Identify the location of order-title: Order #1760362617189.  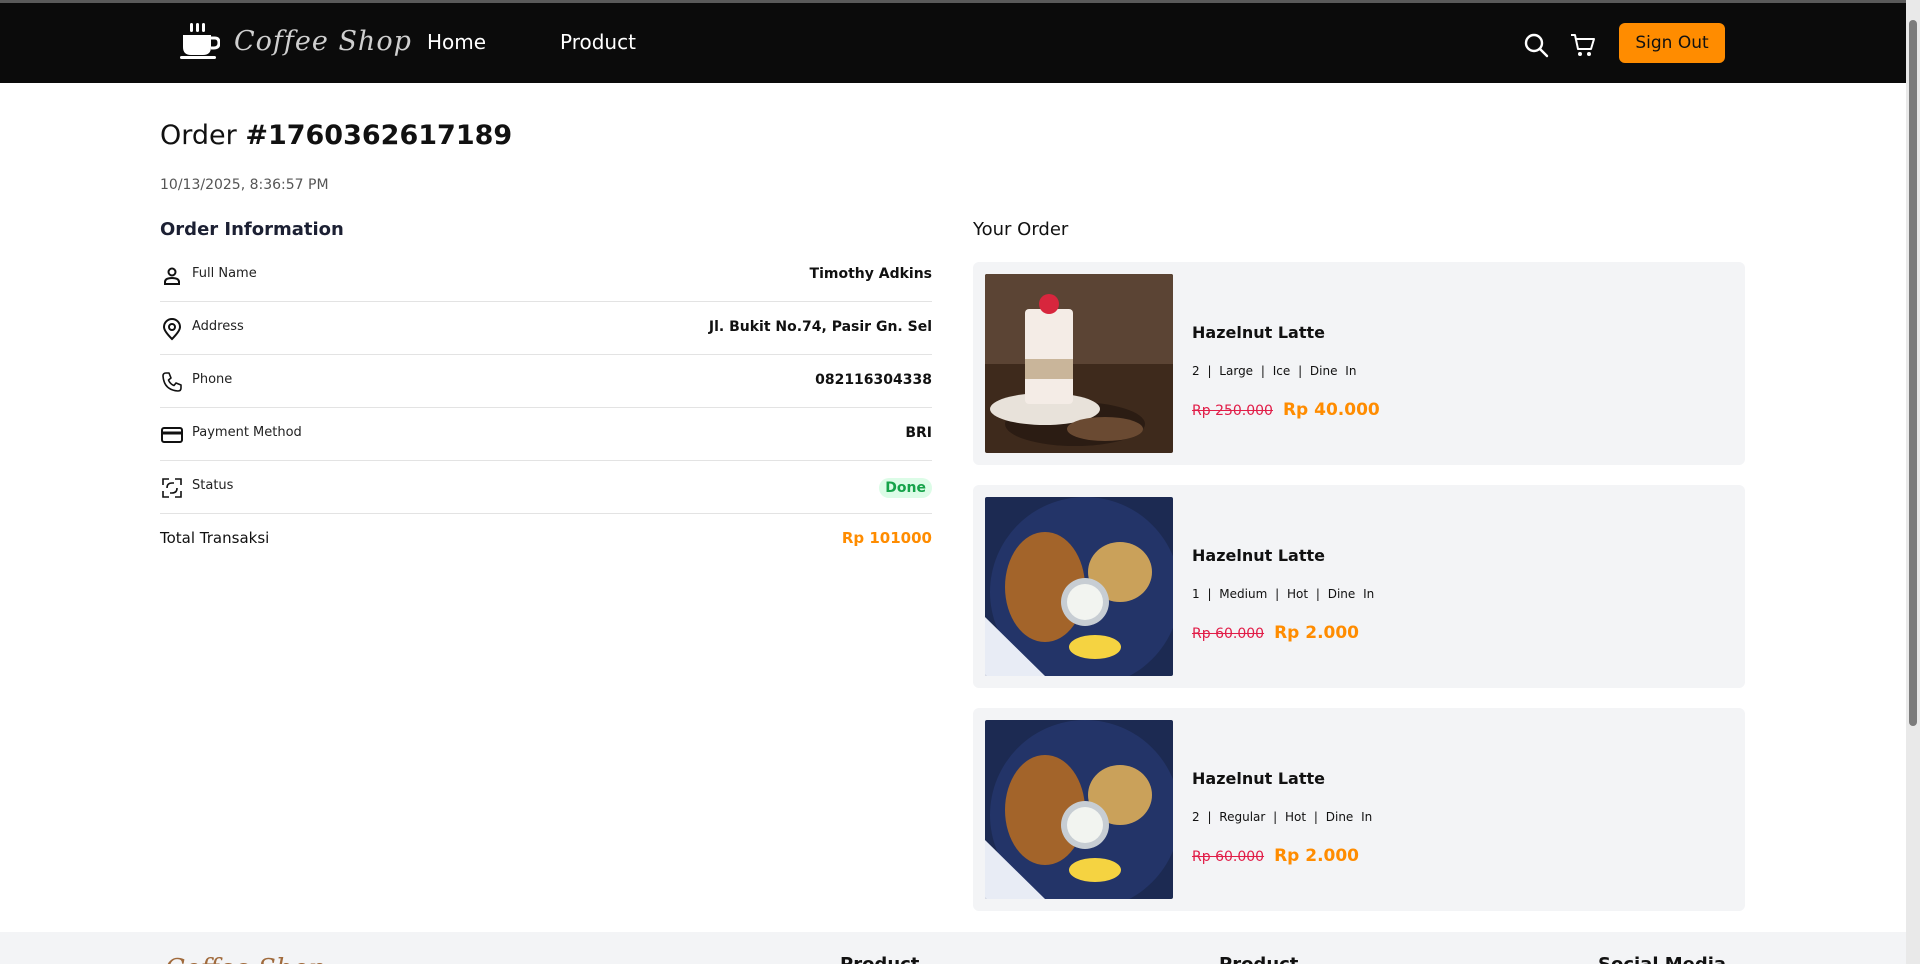
(336, 135).